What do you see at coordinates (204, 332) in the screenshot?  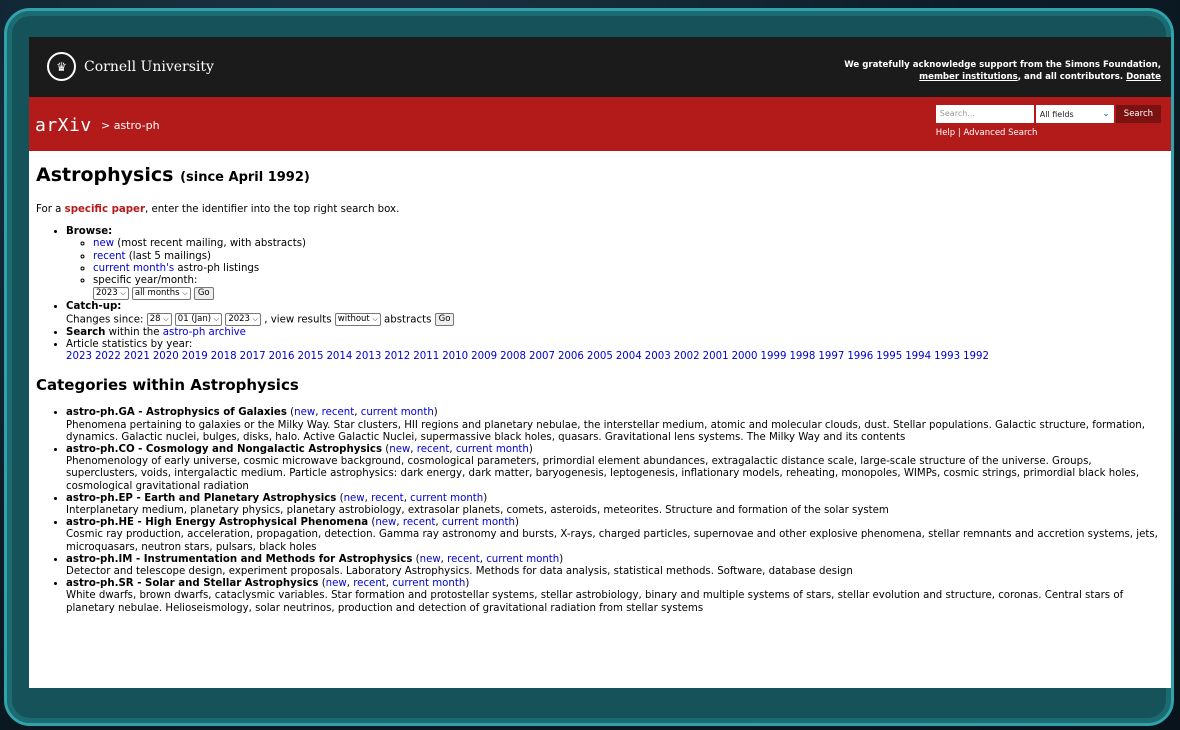 I see `astro-ph-archive-link: astro-ph archive` at bounding box center [204, 332].